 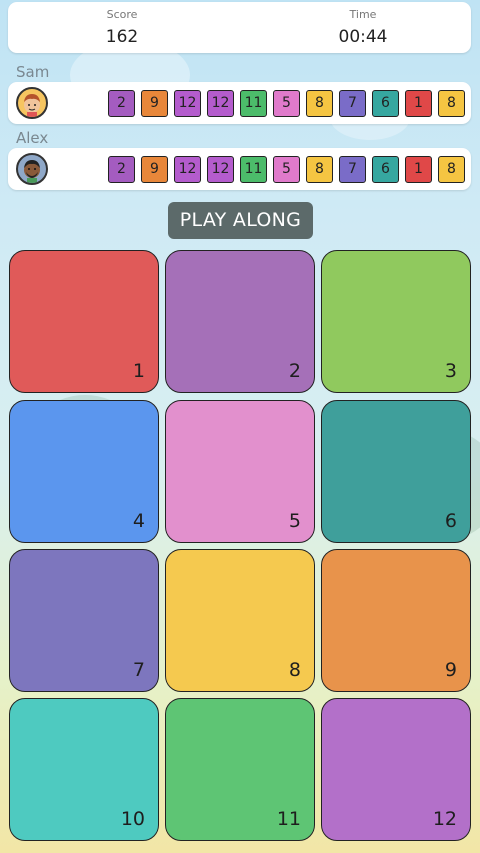 What do you see at coordinates (240, 321) in the screenshot?
I see `color-tile-2: 2` at bounding box center [240, 321].